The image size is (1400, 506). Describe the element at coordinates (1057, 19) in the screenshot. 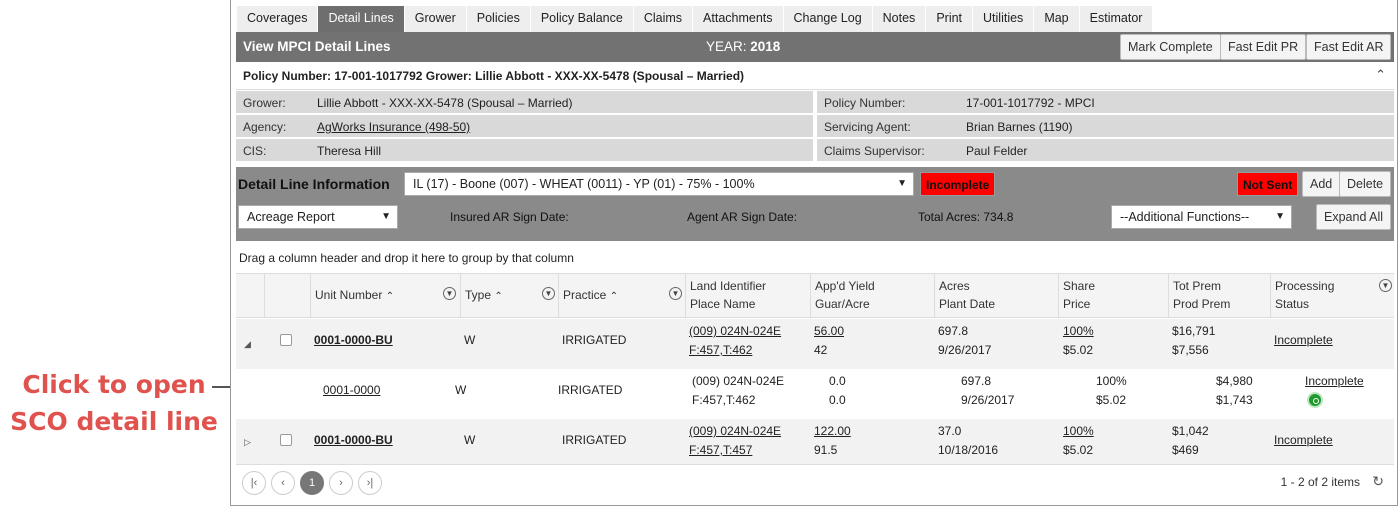

I see `tab-map: Map` at that location.